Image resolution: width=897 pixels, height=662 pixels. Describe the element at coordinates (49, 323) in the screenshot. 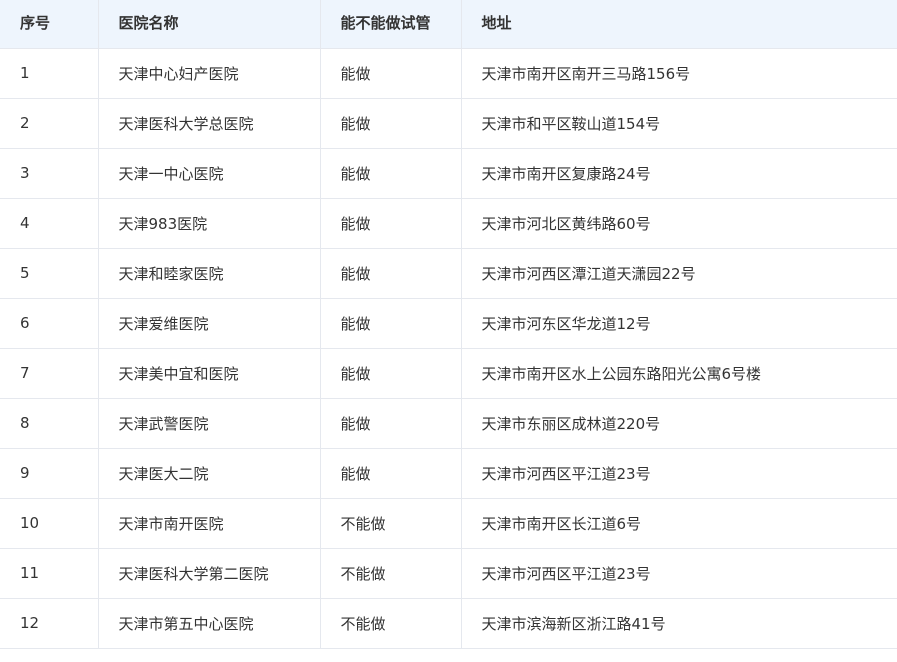

I see `cell-index: 6` at that location.